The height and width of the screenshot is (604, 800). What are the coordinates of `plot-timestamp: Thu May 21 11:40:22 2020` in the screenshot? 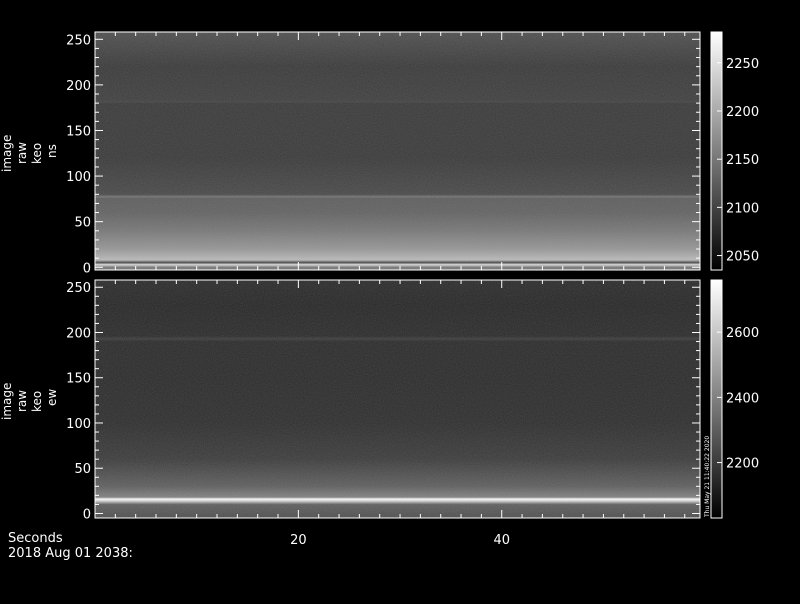 It's located at (707, 477).